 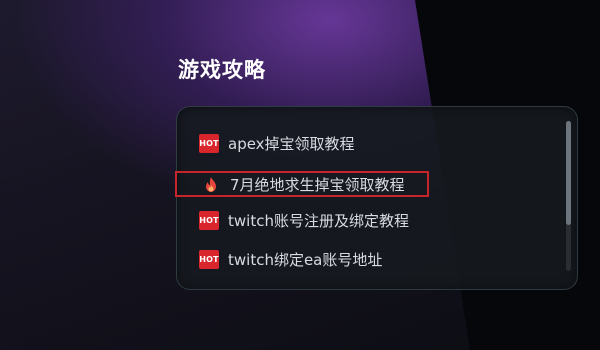 I want to click on guide-item-twitch-register: HOT twitch账号注册及绑定教程, so click(x=379, y=220).